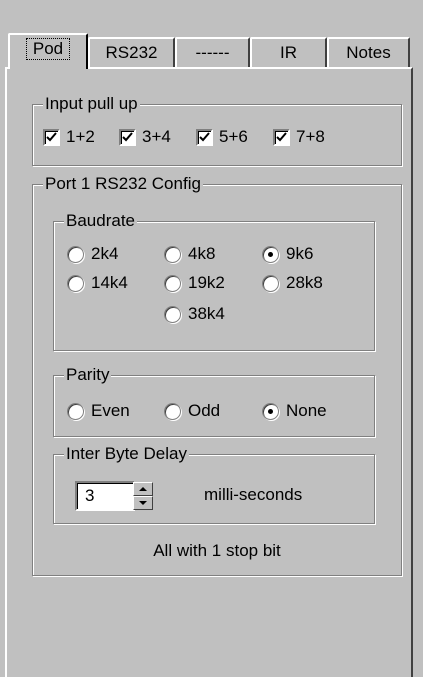 This screenshot has width=423, height=677. What do you see at coordinates (211, 5) in the screenshot?
I see `window-top-strip` at bounding box center [211, 5].